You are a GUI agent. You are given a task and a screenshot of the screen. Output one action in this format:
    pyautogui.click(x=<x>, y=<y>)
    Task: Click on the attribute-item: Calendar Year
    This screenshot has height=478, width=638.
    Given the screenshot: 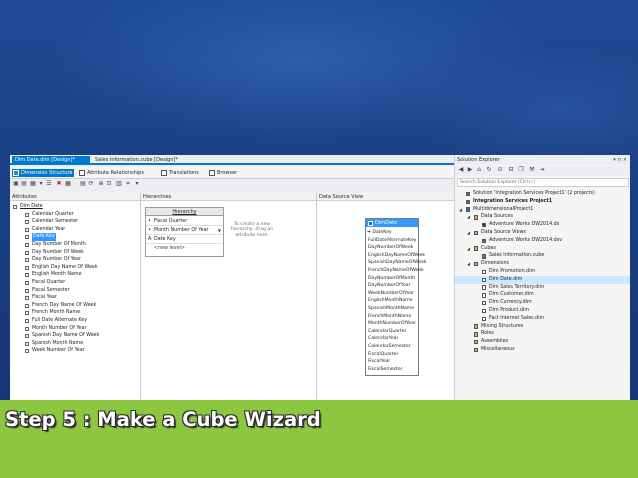 What is the action you would take?
    pyautogui.click(x=75, y=230)
    